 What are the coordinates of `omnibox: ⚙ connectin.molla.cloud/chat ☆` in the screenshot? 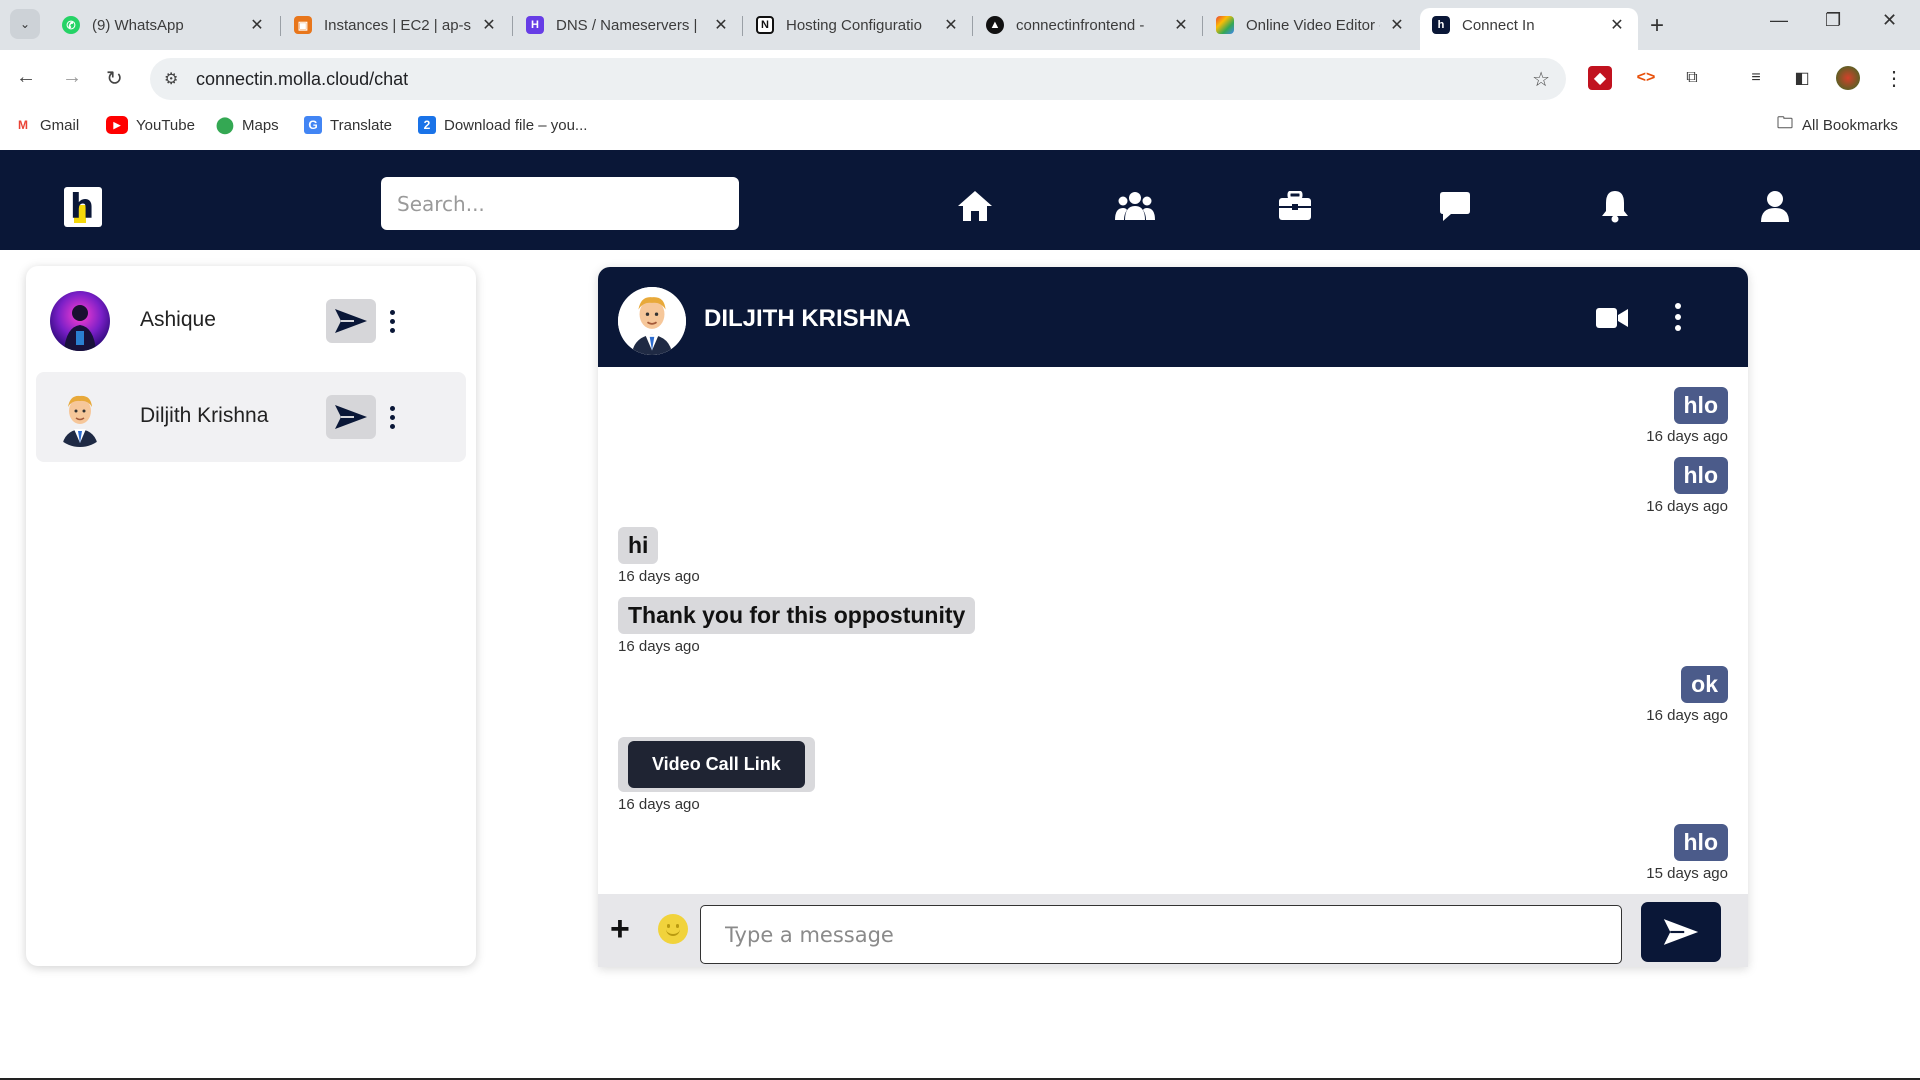 It's located at (858, 79).